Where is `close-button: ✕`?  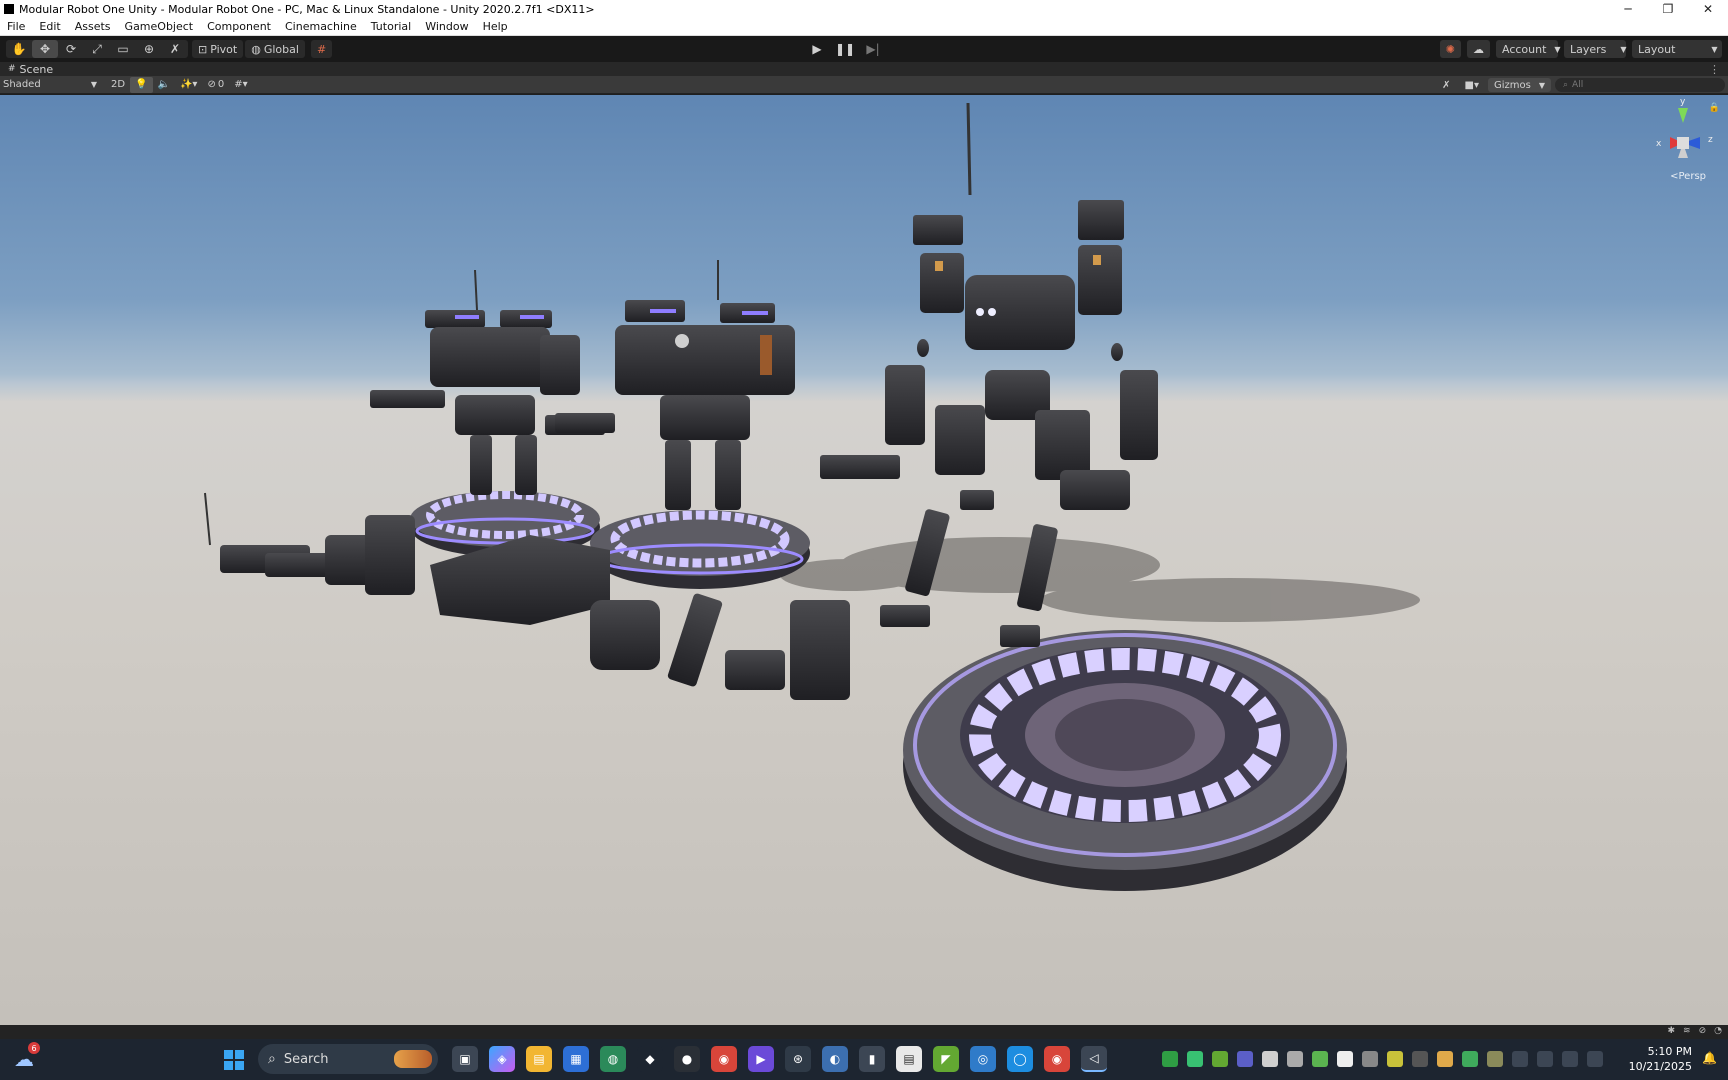
close-button: ✕ is located at coordinates (1708, 9).